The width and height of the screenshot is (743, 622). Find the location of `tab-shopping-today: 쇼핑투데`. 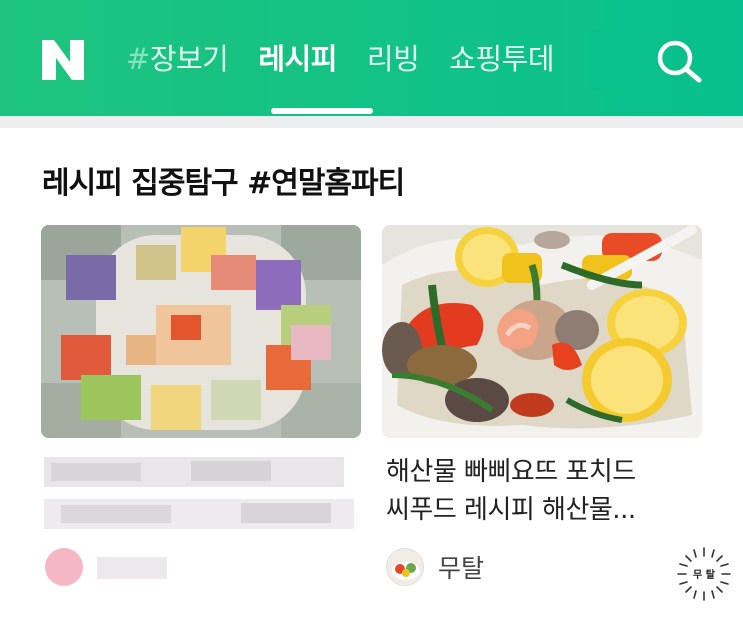

tab-shopping-today: 쇼핑투데 is located at coordinates (501, 59).